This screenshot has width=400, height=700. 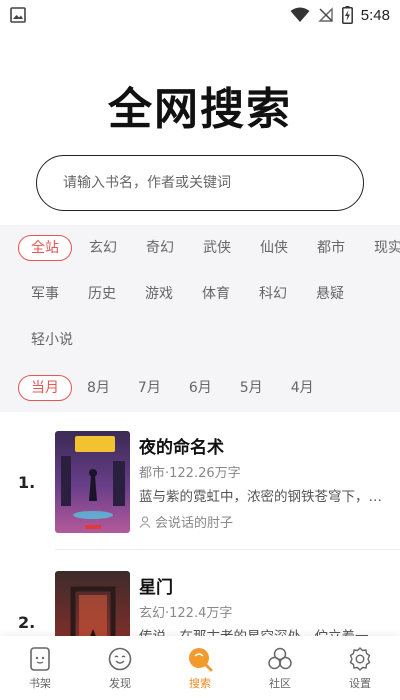 What do you see at coordinates (200, 388) in the screenshot?
I see `month-chip-jun: 6月` at bounding box center [200, 388].